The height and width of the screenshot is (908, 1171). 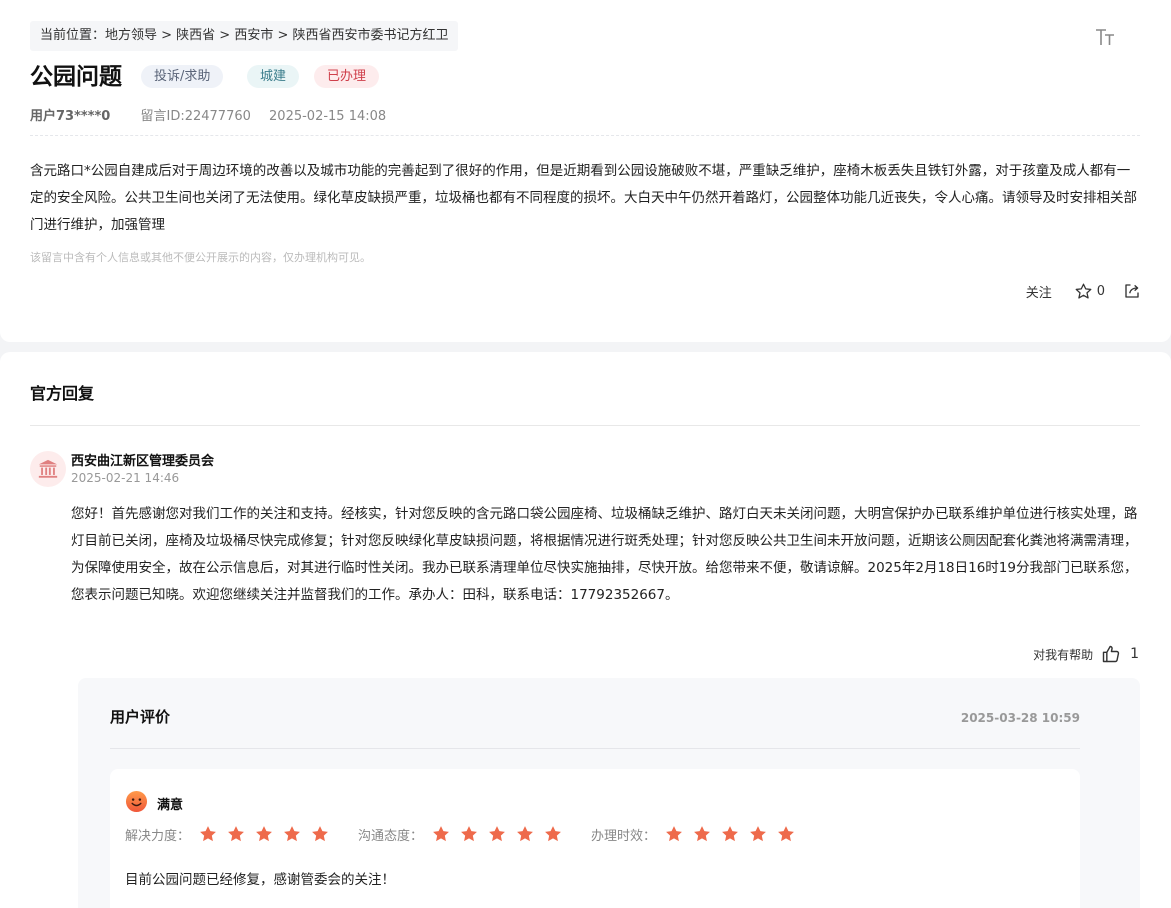 What do you see at coordinates (200, 257) in the screenshot?
I see `privacy-note: 该留言中含有个人信息或其他不便公开展示的内容，仅办理机构可见。` at bounding box center [200, 257].